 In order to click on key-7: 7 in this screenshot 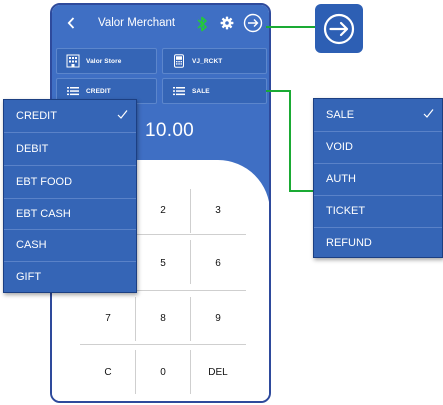, I will do `click(108, 318)`.